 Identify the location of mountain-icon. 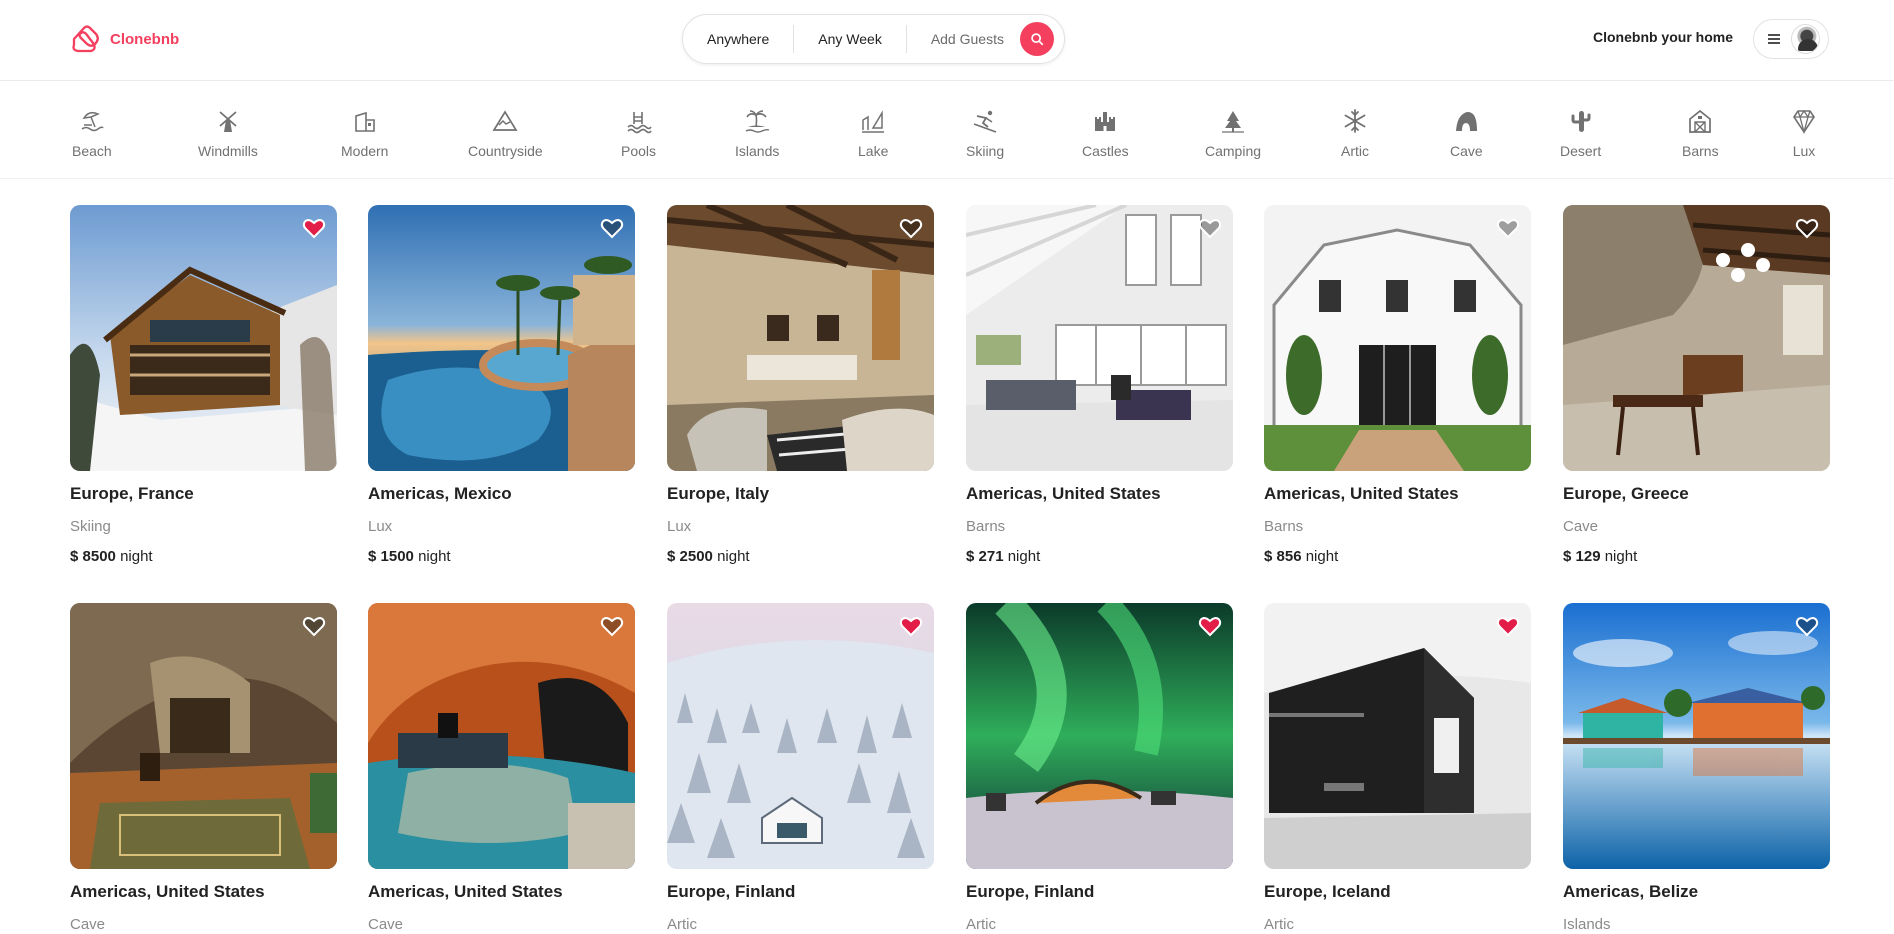
(505, 120).